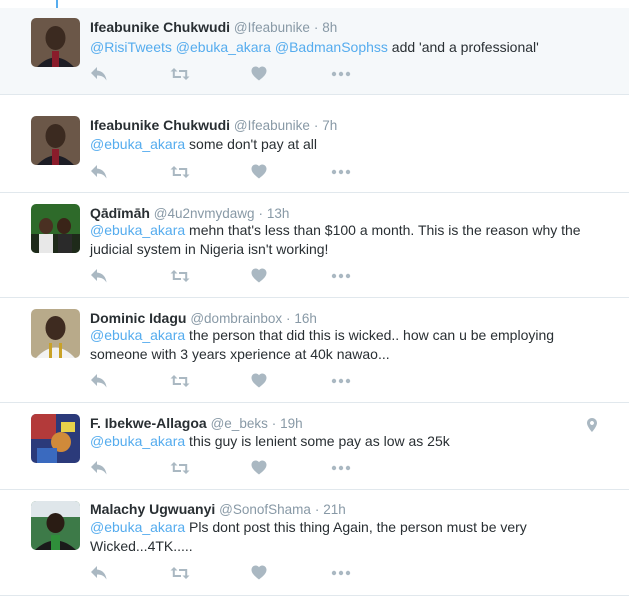 This screenshot has height=602, width=629. Describe the element at coordinates (329, 27) in the screenshot. I see `tweet-timestamp: 8h` at that location.